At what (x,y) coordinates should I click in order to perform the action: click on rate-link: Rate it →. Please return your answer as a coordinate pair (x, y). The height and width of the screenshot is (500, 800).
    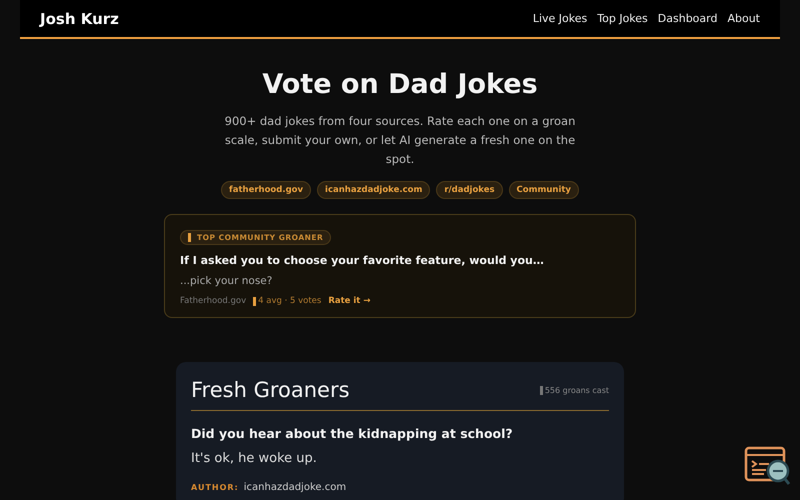
    Looking at the image, I should click on (349, 301).